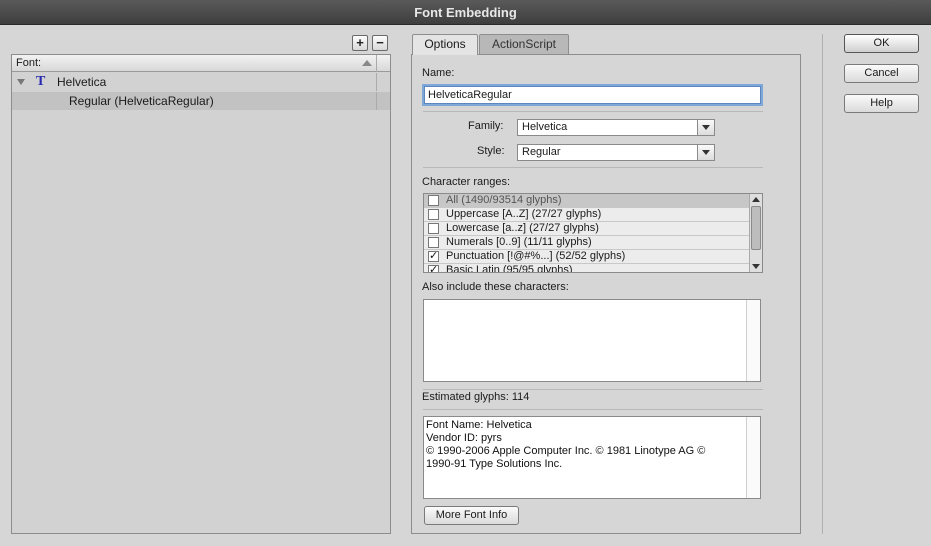  Describe the element at coordinates (360, 43) in the screenshot. I see `add-font-button: +` at that location.